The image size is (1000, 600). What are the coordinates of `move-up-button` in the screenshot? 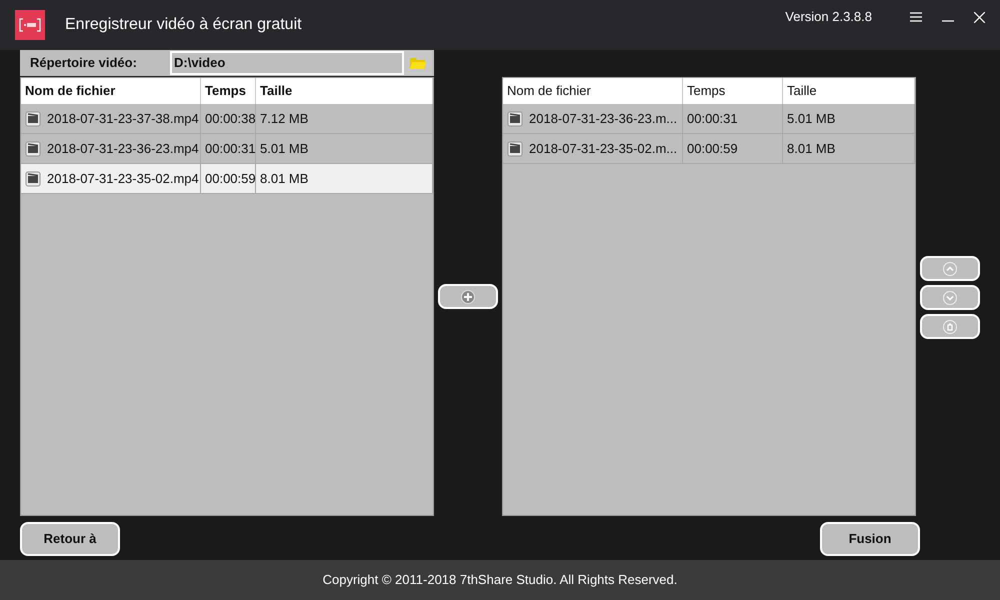 It's located at (950, 268).